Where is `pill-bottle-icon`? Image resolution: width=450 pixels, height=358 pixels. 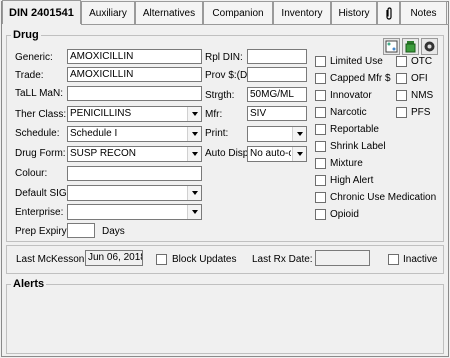 pill-bottle-icon is located at coordinates (410, 47).